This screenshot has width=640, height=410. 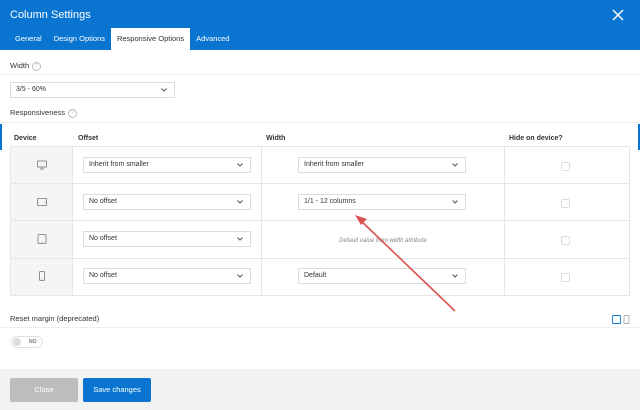 What do you see at coordinates (276, 138) in the screenshot?
I see `header-width: Width` at bounding box center [276, 138].